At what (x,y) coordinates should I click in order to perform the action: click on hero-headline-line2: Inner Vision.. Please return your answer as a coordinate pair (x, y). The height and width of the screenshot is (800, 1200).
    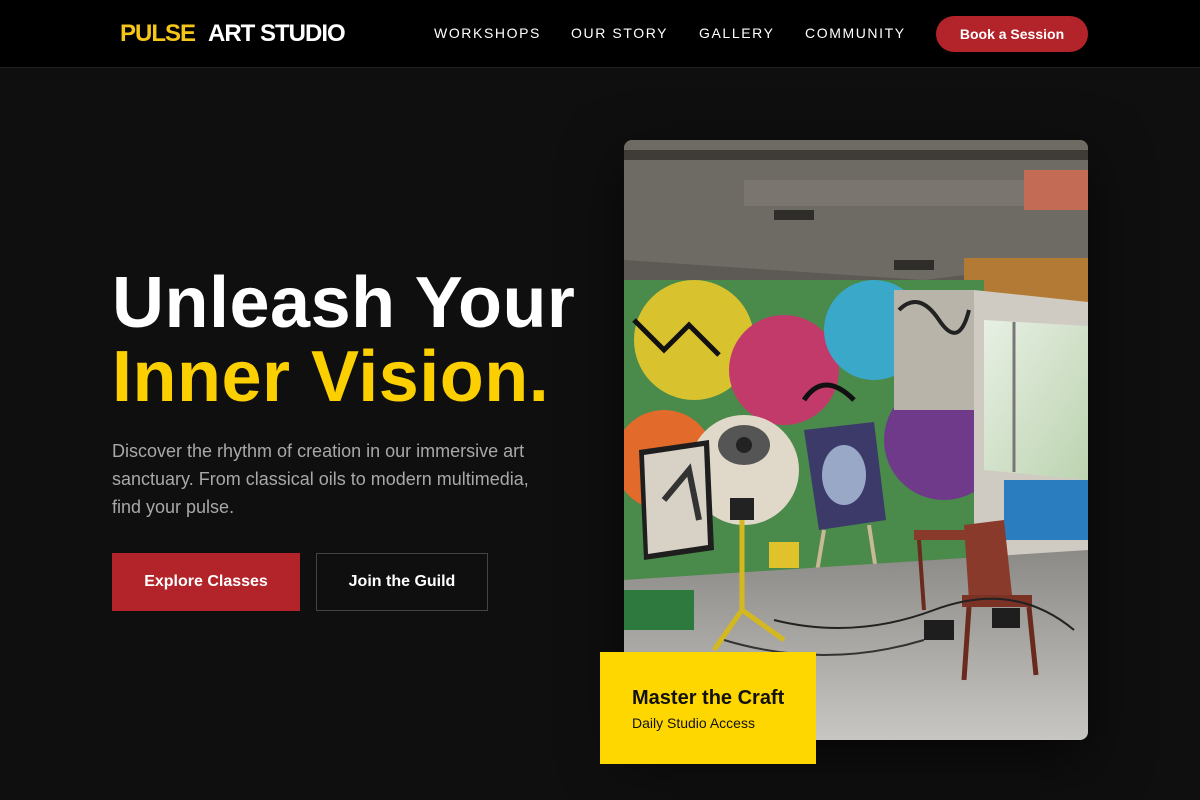
    Looking at the image, I should click on (331, 377).